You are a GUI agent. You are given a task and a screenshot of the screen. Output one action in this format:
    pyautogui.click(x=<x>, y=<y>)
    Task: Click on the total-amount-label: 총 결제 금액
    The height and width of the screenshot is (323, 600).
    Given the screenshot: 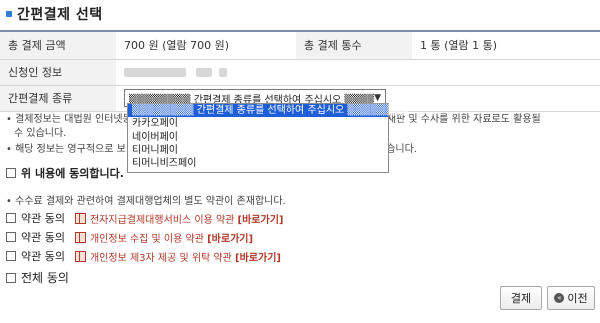 What is the action you would take?
    pyautogui.click(x=58, y=45)
    